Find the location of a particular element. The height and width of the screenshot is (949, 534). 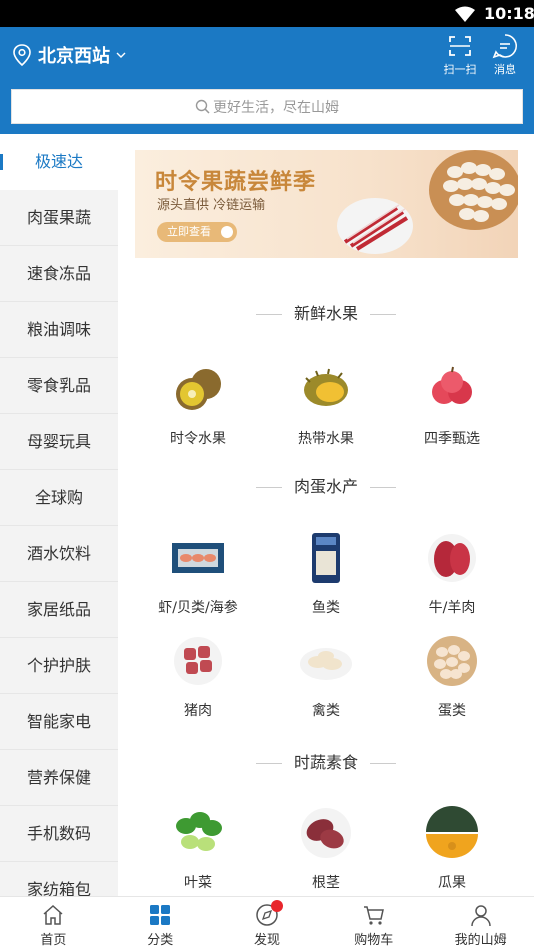

location-city: 北京西站 is located at coordinates (74, 56).